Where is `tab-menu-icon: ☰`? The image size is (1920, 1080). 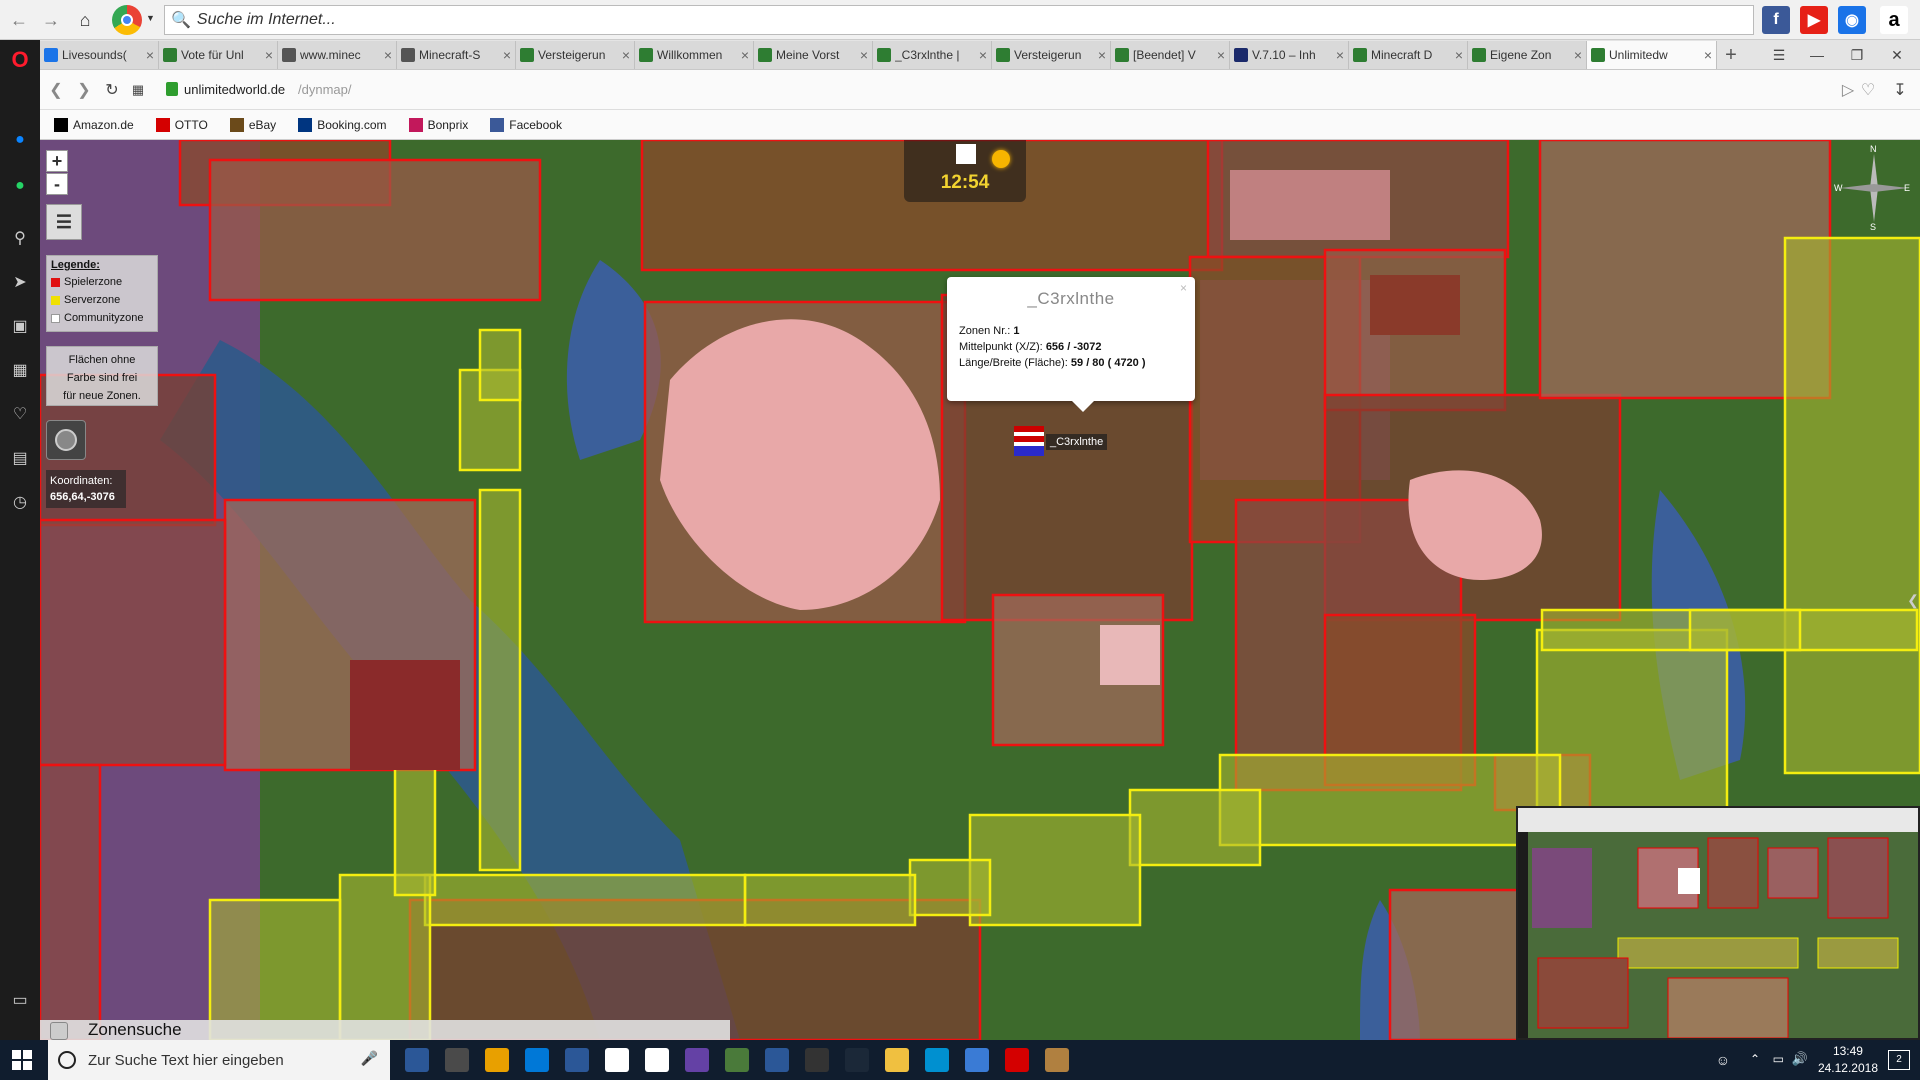
tab-menu-icon: ☰ is located at coordinates (1779, 55).